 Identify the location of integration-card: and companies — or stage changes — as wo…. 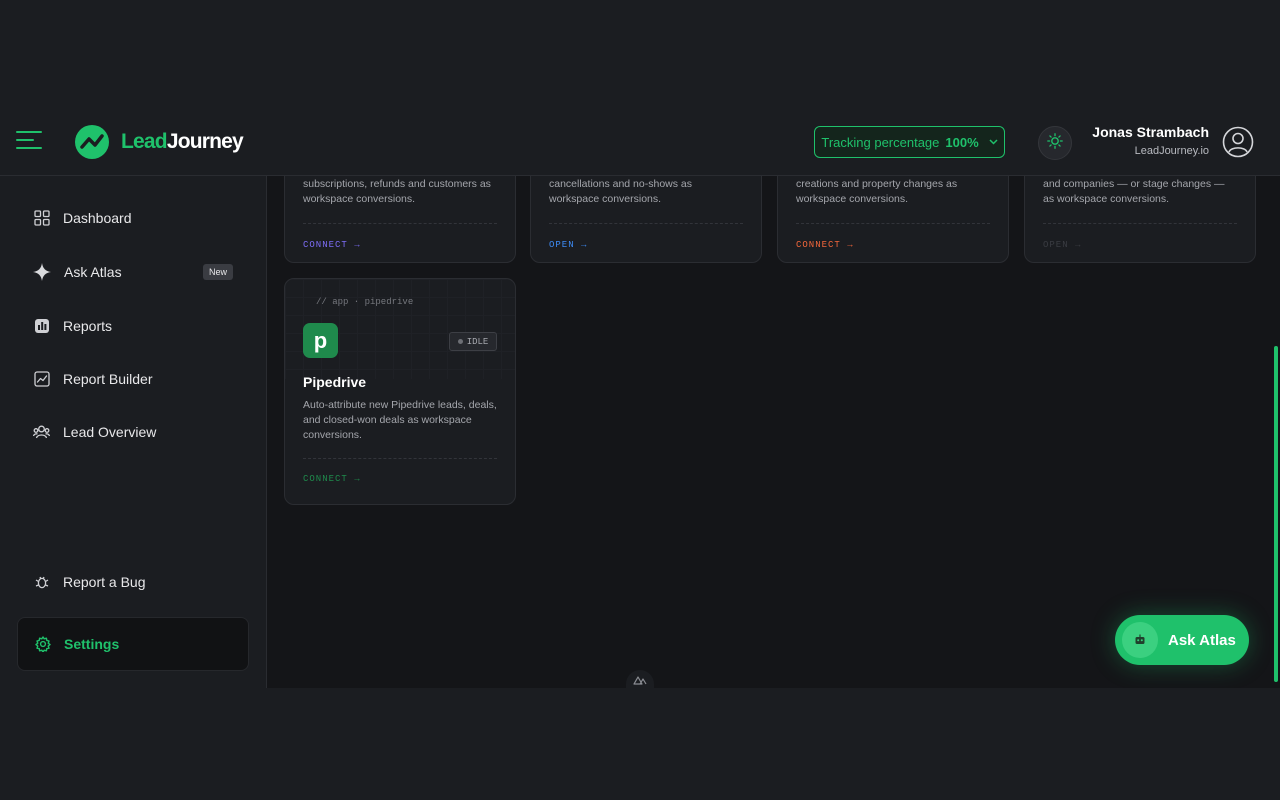
(1140, 219).